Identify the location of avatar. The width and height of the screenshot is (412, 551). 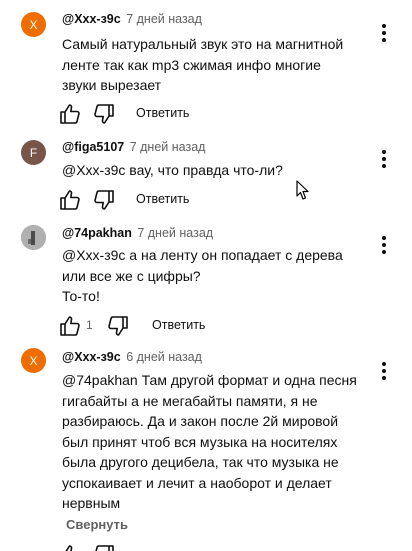
(33, 237).